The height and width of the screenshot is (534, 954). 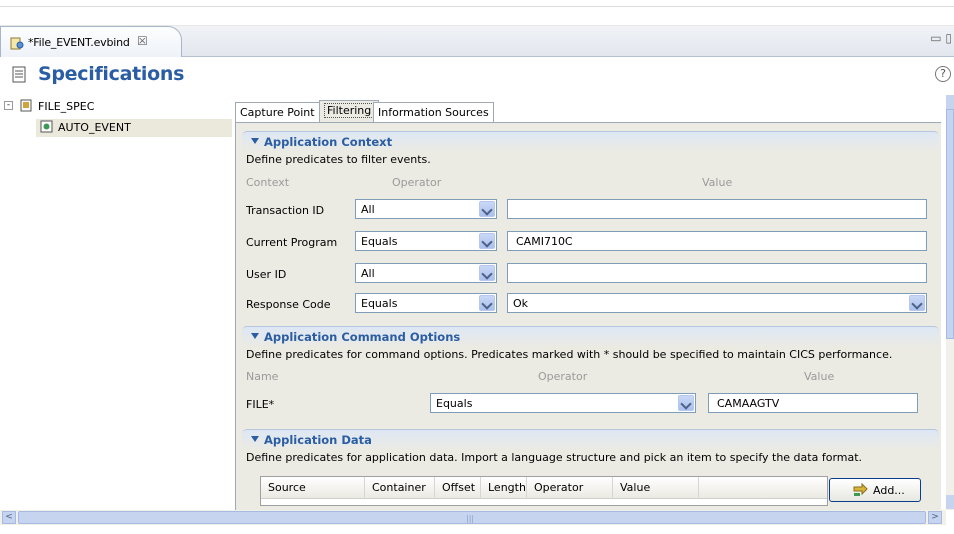 What do you see at coordinates (46, 126) in the screenshot?
I see `event-icon` at bounding box center [46, 126].